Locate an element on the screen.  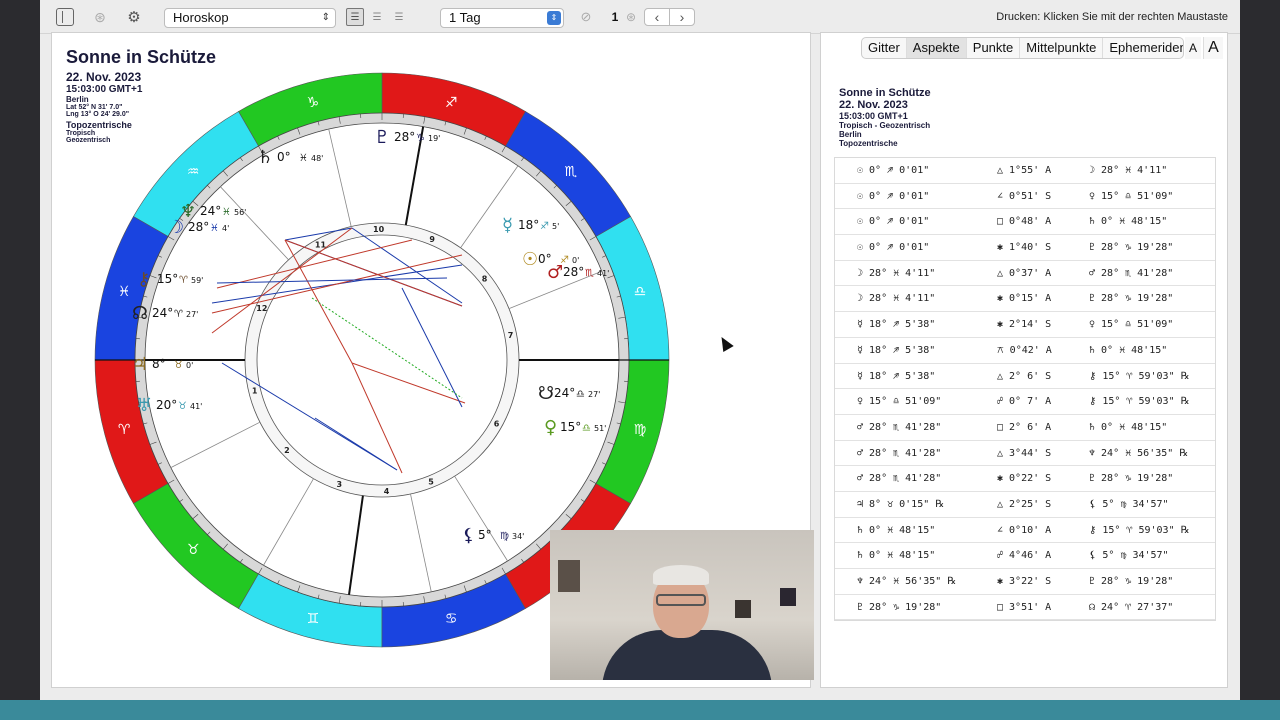
tab-mittelpunkte: Mittelpunkte is located at coordinates (1062, 48).